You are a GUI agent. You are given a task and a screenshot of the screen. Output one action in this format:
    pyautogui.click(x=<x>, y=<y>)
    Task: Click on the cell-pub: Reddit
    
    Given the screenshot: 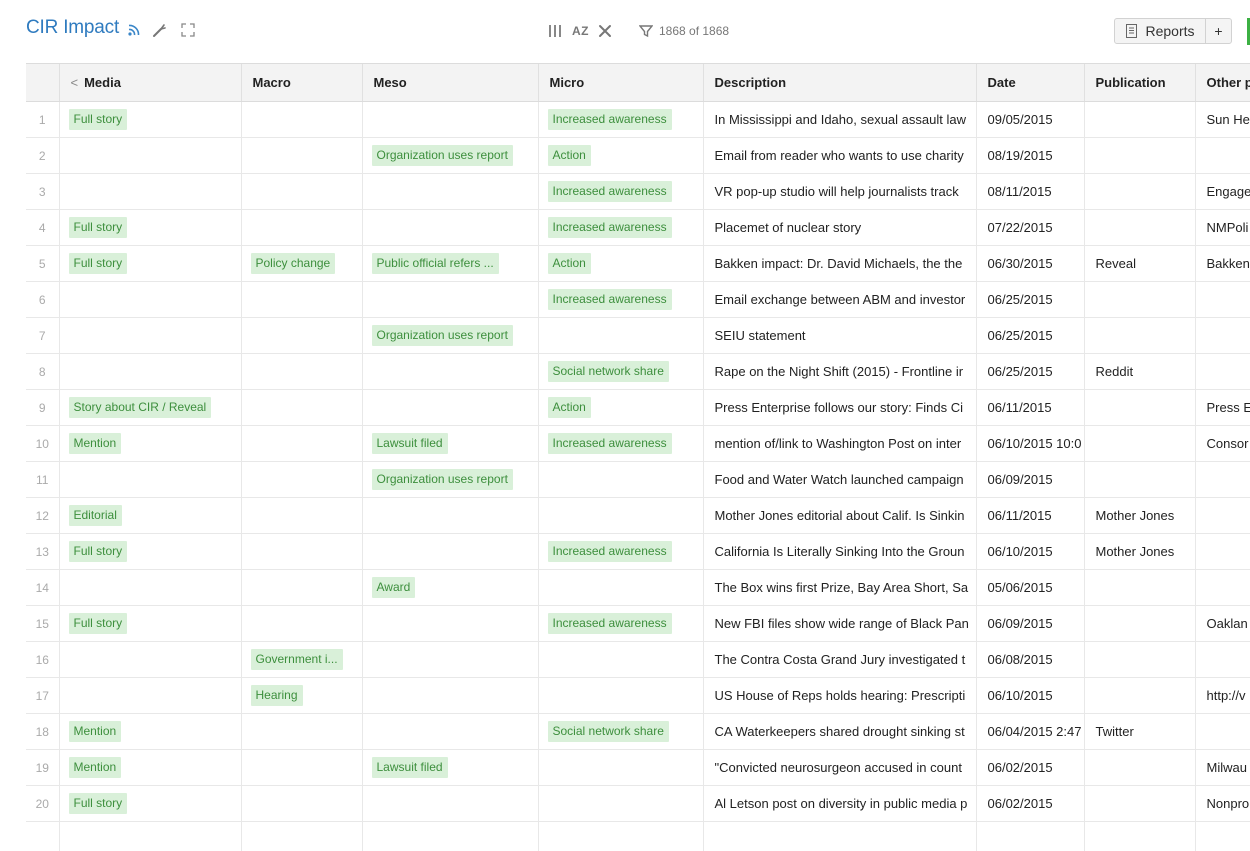 What is the action you would take?
    pyautogui.click(x=1139, y=372)
    